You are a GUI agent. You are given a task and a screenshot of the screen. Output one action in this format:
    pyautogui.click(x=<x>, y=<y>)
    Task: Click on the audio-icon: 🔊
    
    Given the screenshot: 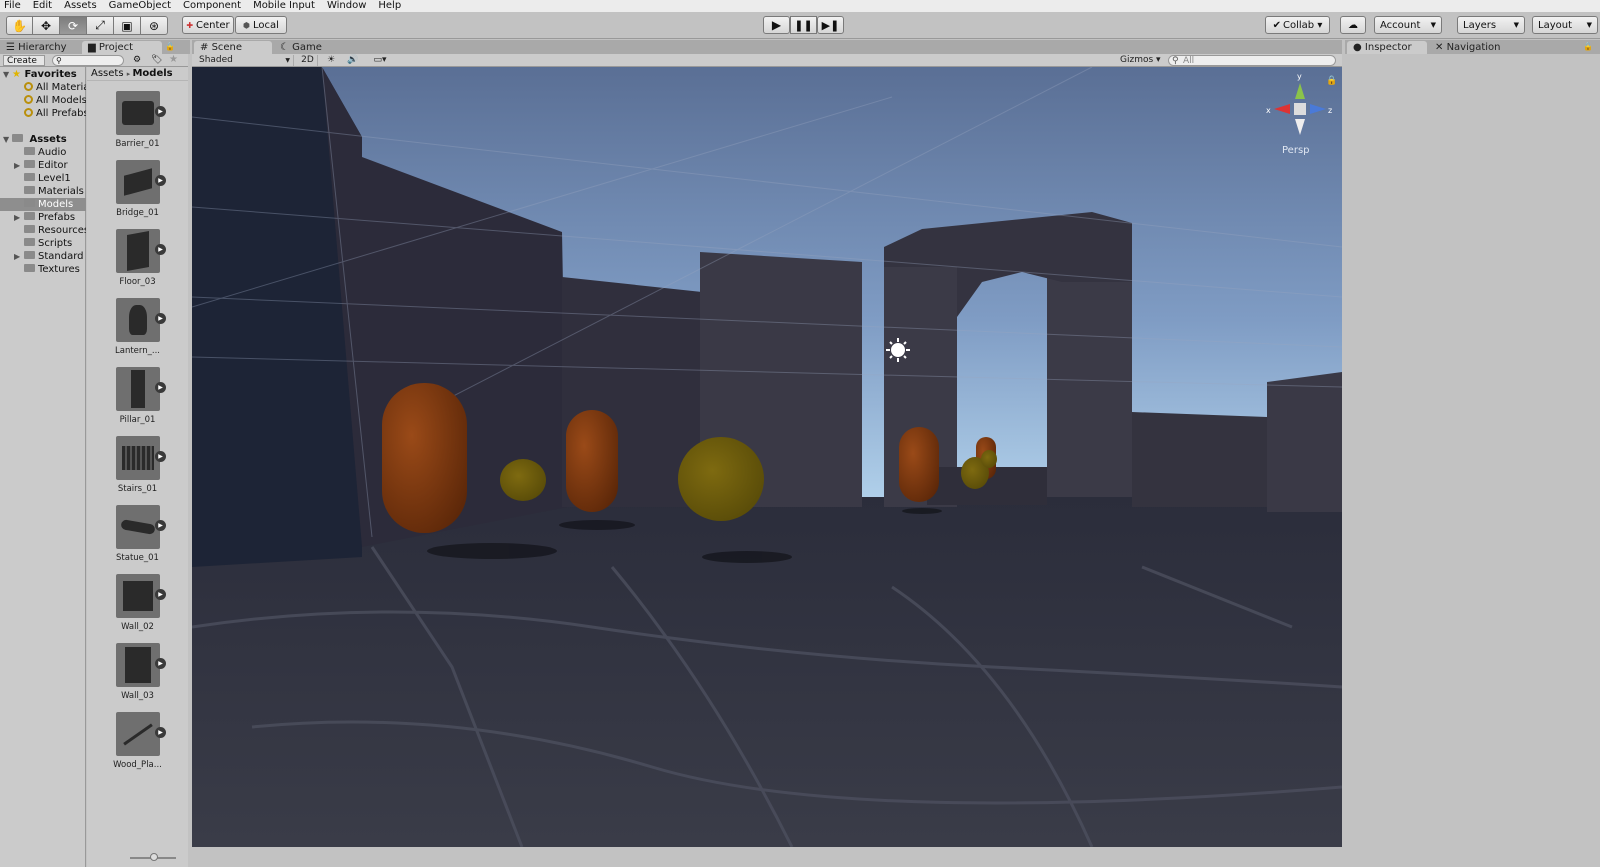 What is the action you would take?
    pyautogui.click(x=353, y=60)
    